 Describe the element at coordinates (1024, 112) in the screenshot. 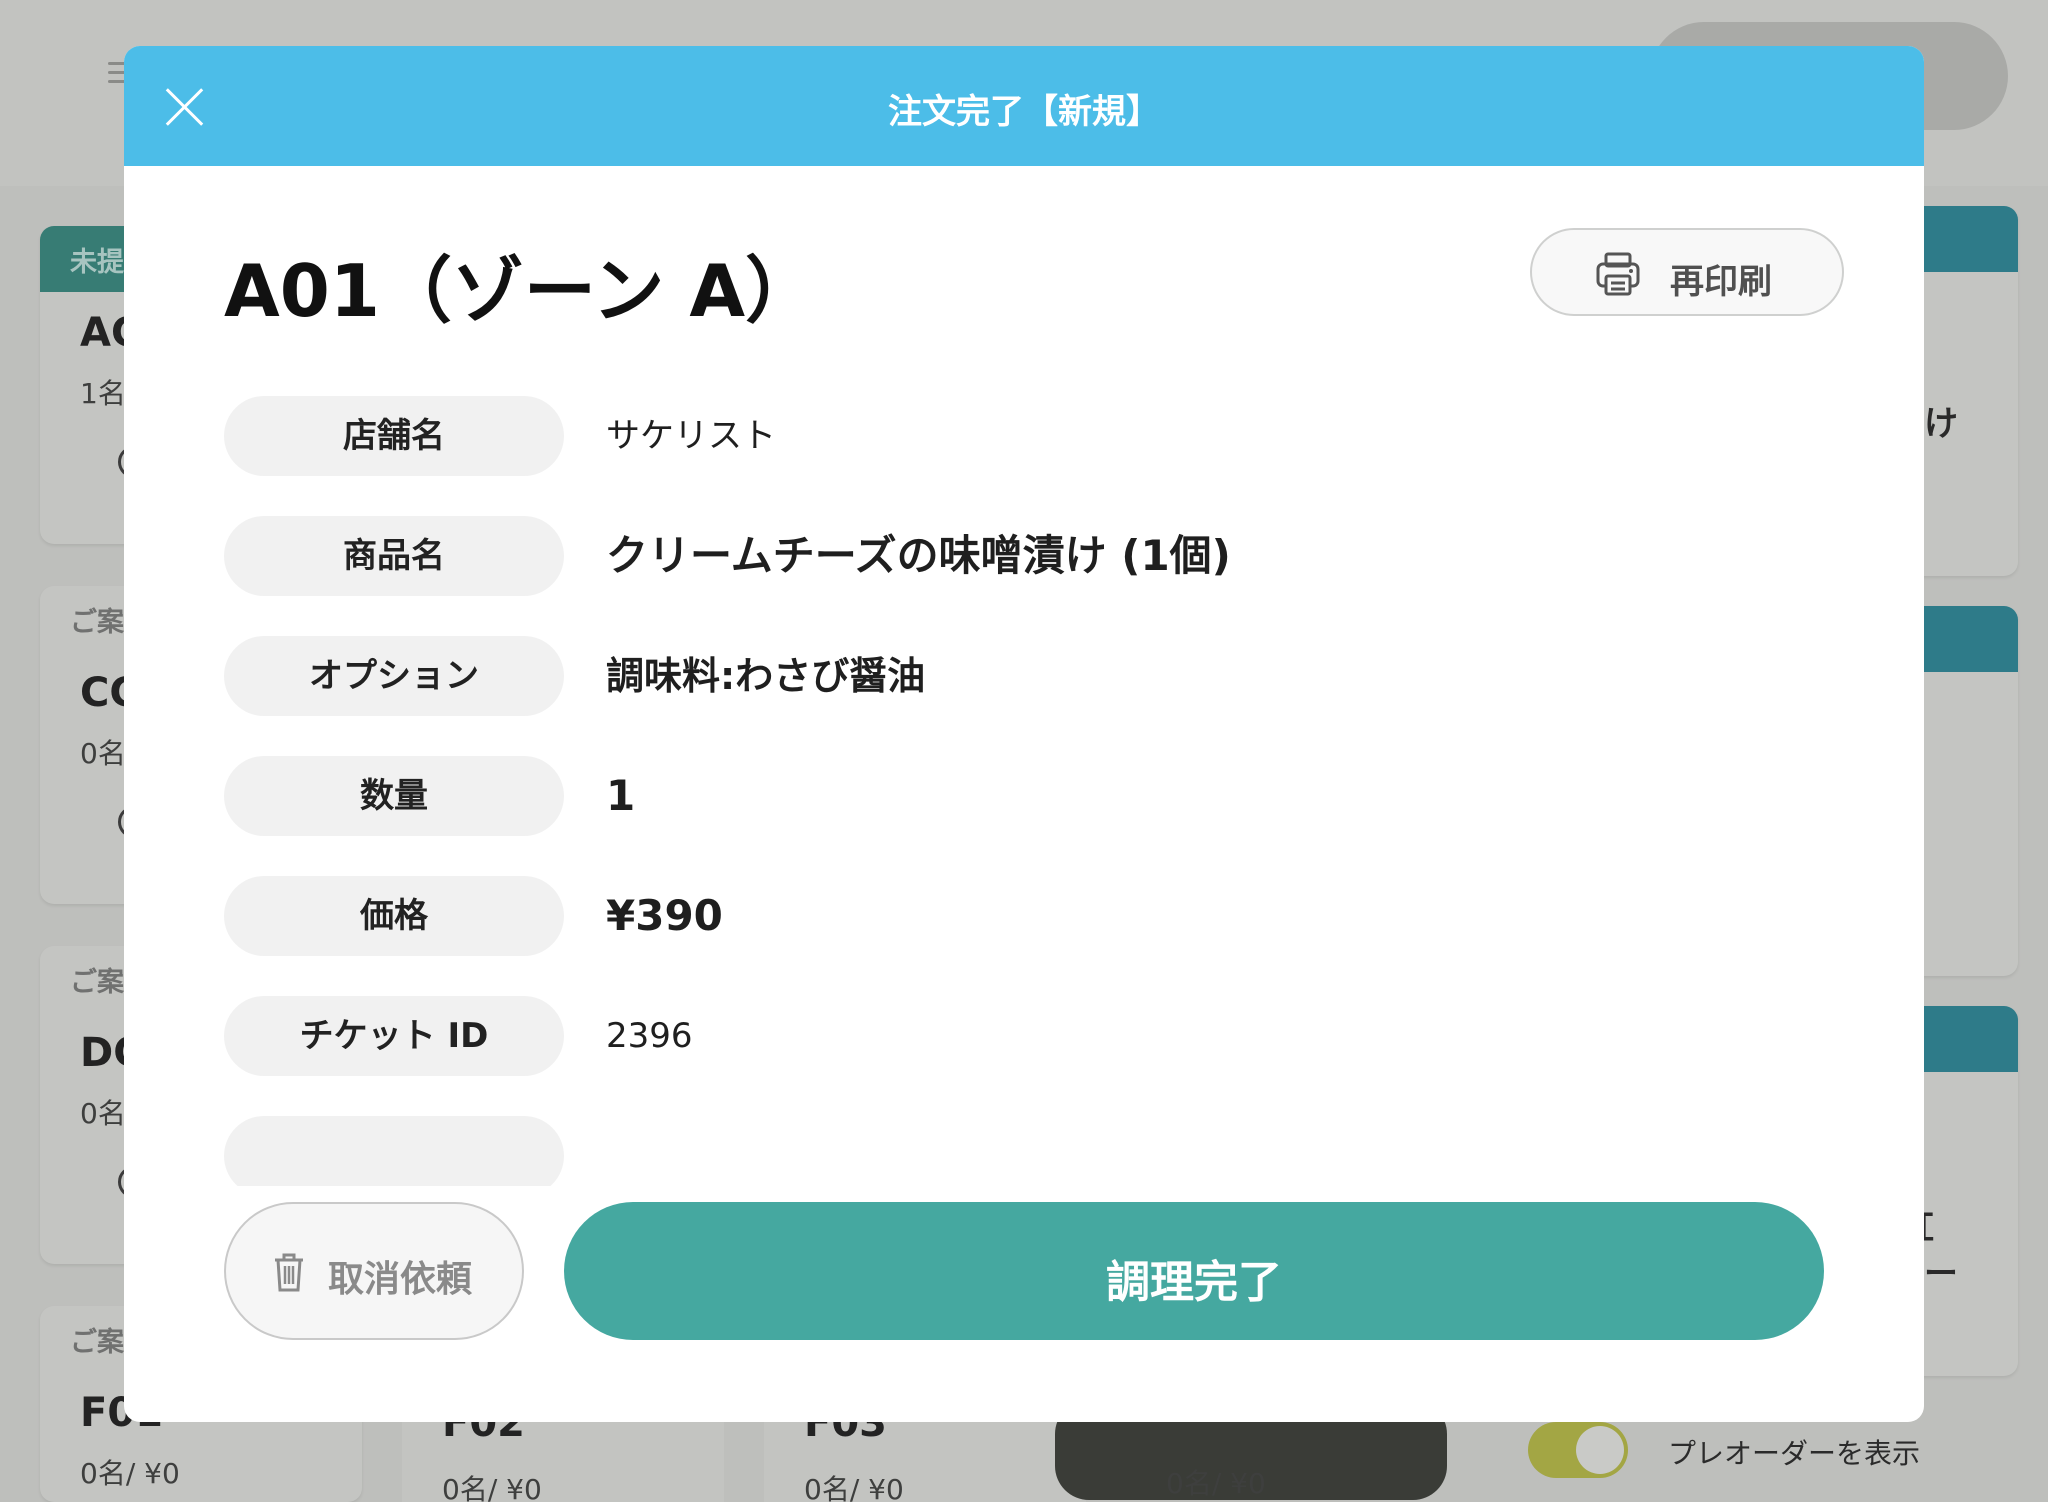

I see `dialog-title: 注文完了【新規】` at that location.